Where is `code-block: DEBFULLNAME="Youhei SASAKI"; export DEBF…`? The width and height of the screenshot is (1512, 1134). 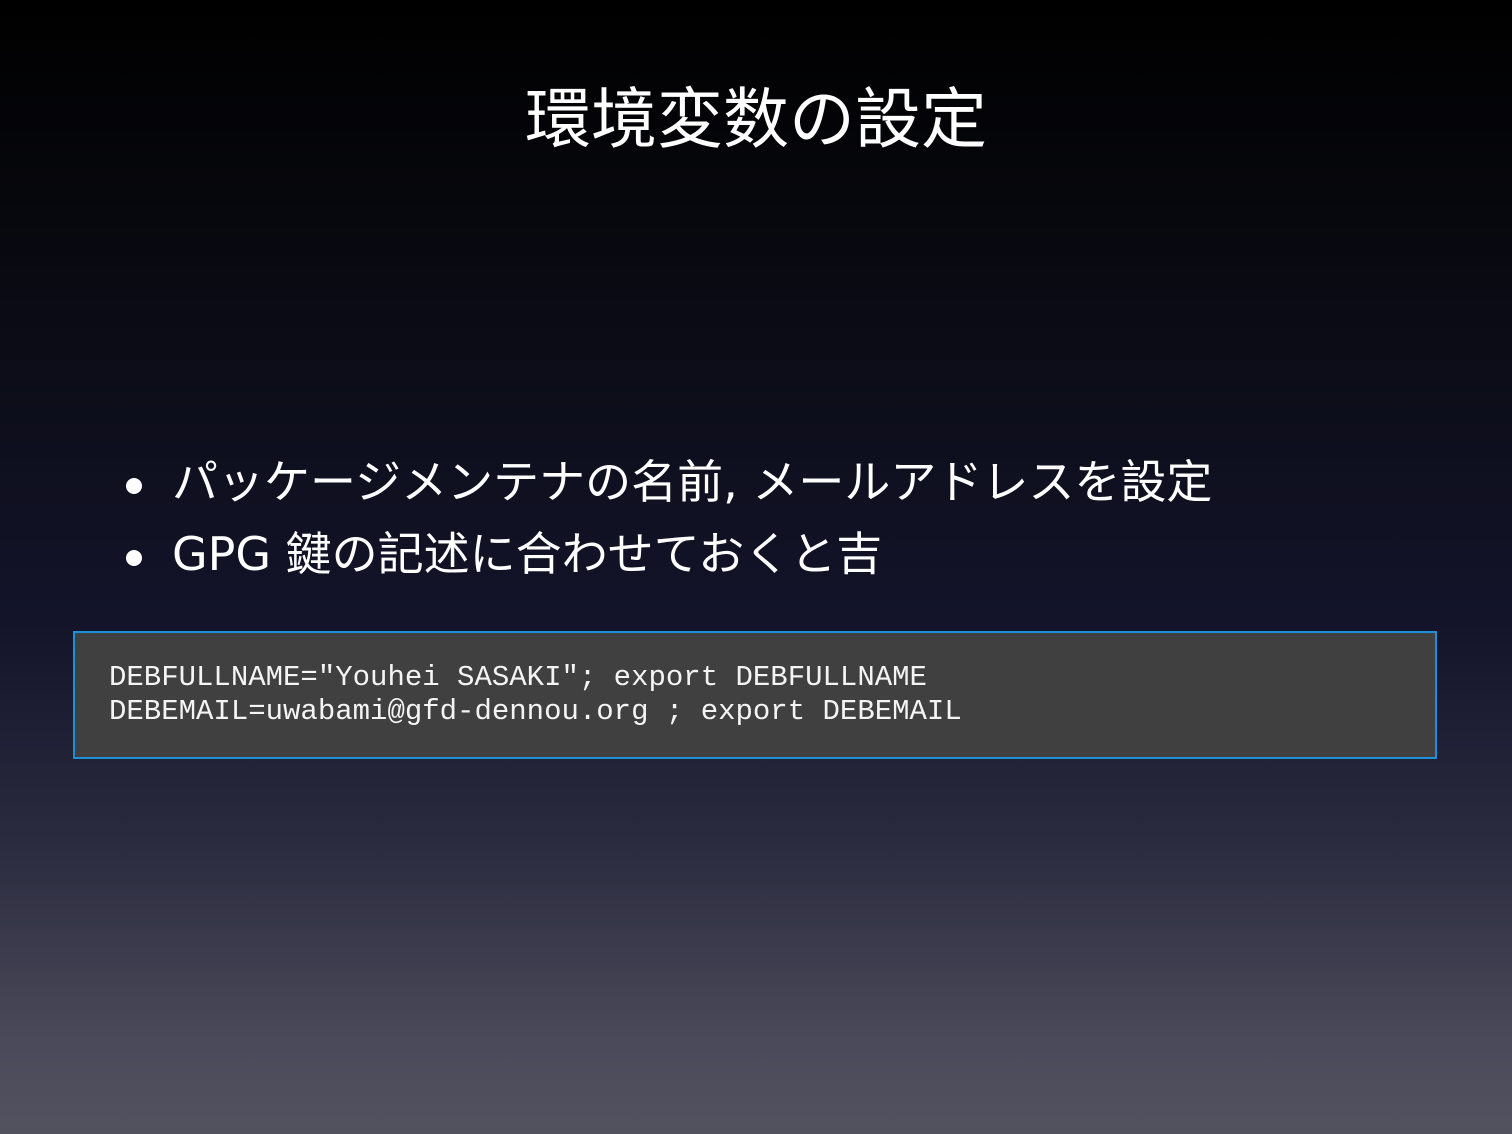
code-block: DEBFULLNAME="Youhei SASAKI"; export DEBF… is located at coordinates (755, 695).